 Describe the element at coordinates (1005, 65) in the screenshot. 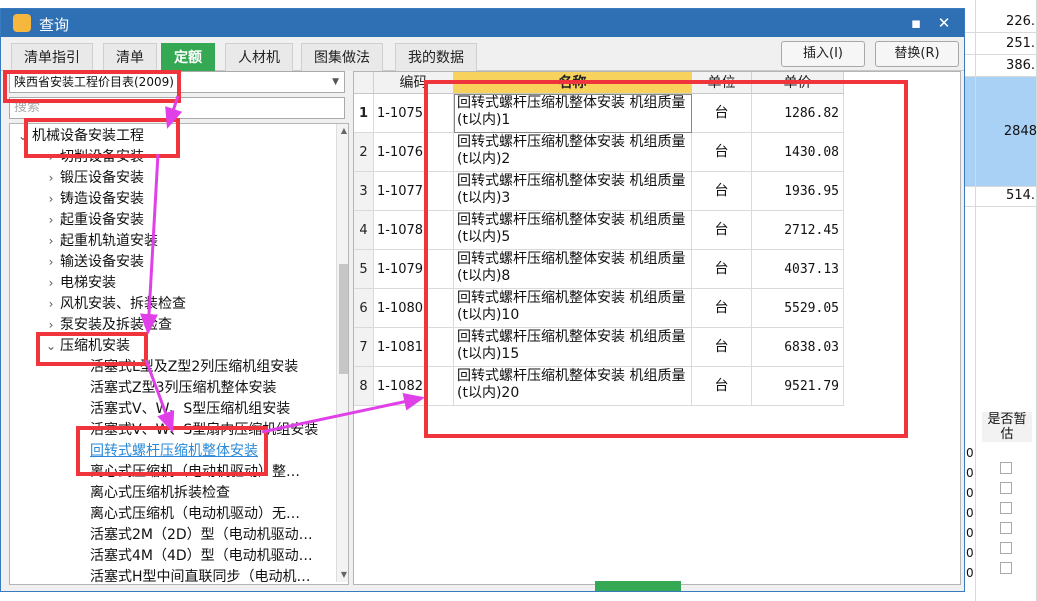

I see `sheet-cell: 386.` at that location.